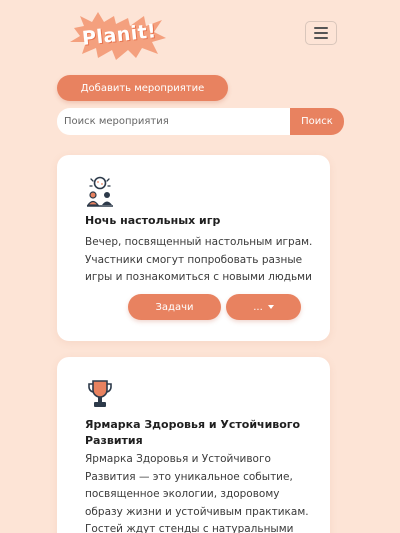 The image size is (400, 533). What do you see at coordinates (193, 432) in the screenshot?
I see `event-title: Ярмарка Здоровья и Устойчивого Развития` at bounding box center [193, 432].